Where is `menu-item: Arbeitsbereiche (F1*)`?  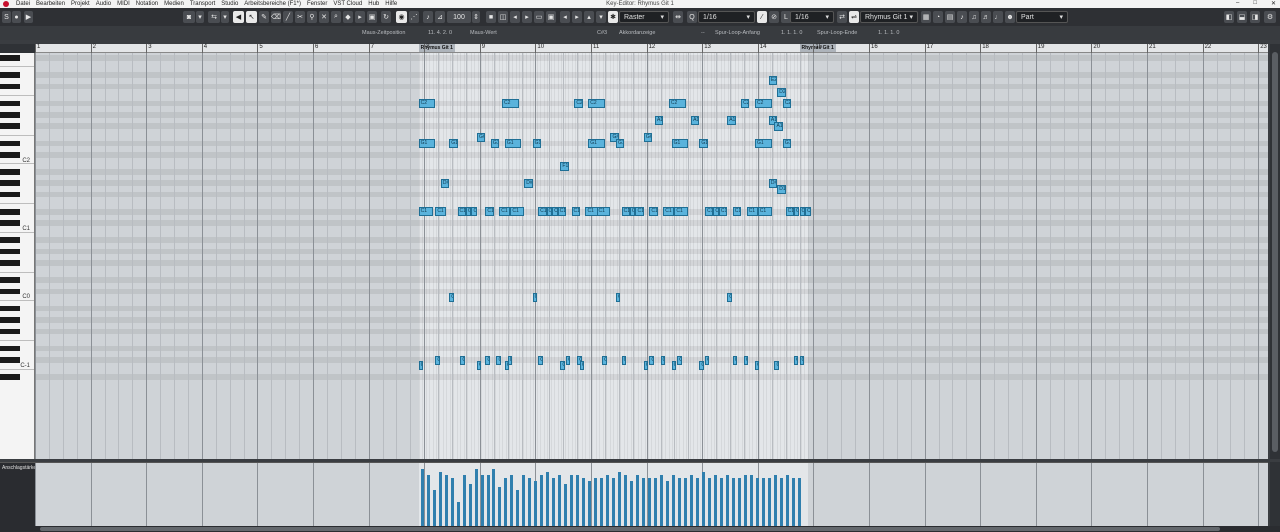 menu-item: Arbeitsbereiche (F1*) is located at coordinates (272, 4).